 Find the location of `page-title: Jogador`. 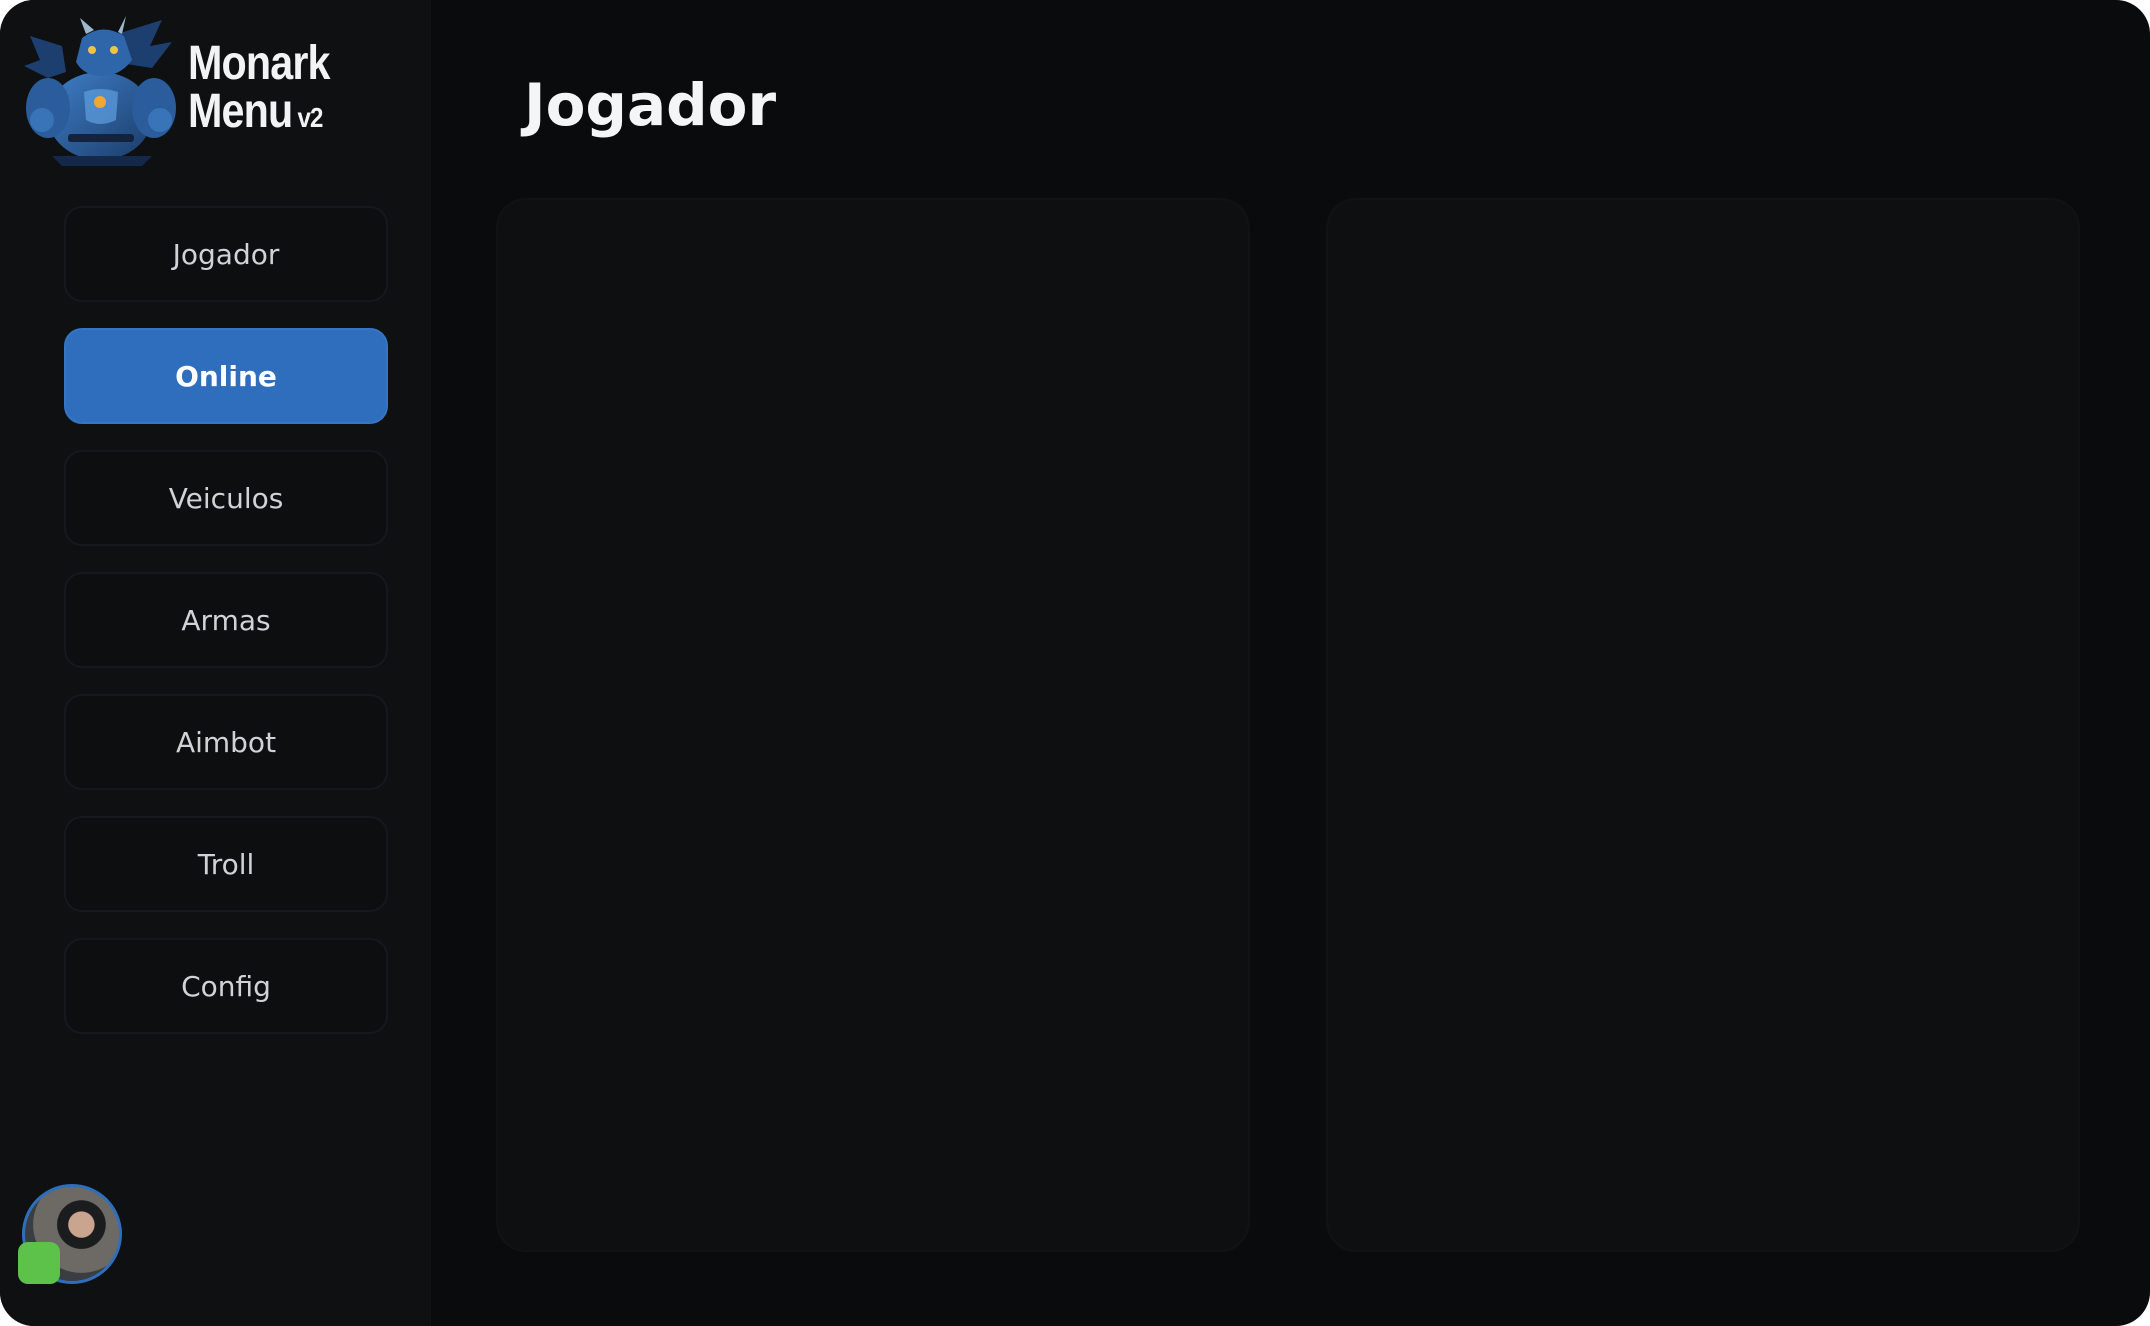

page-title: Jogador is located at coordinates (650, 105).